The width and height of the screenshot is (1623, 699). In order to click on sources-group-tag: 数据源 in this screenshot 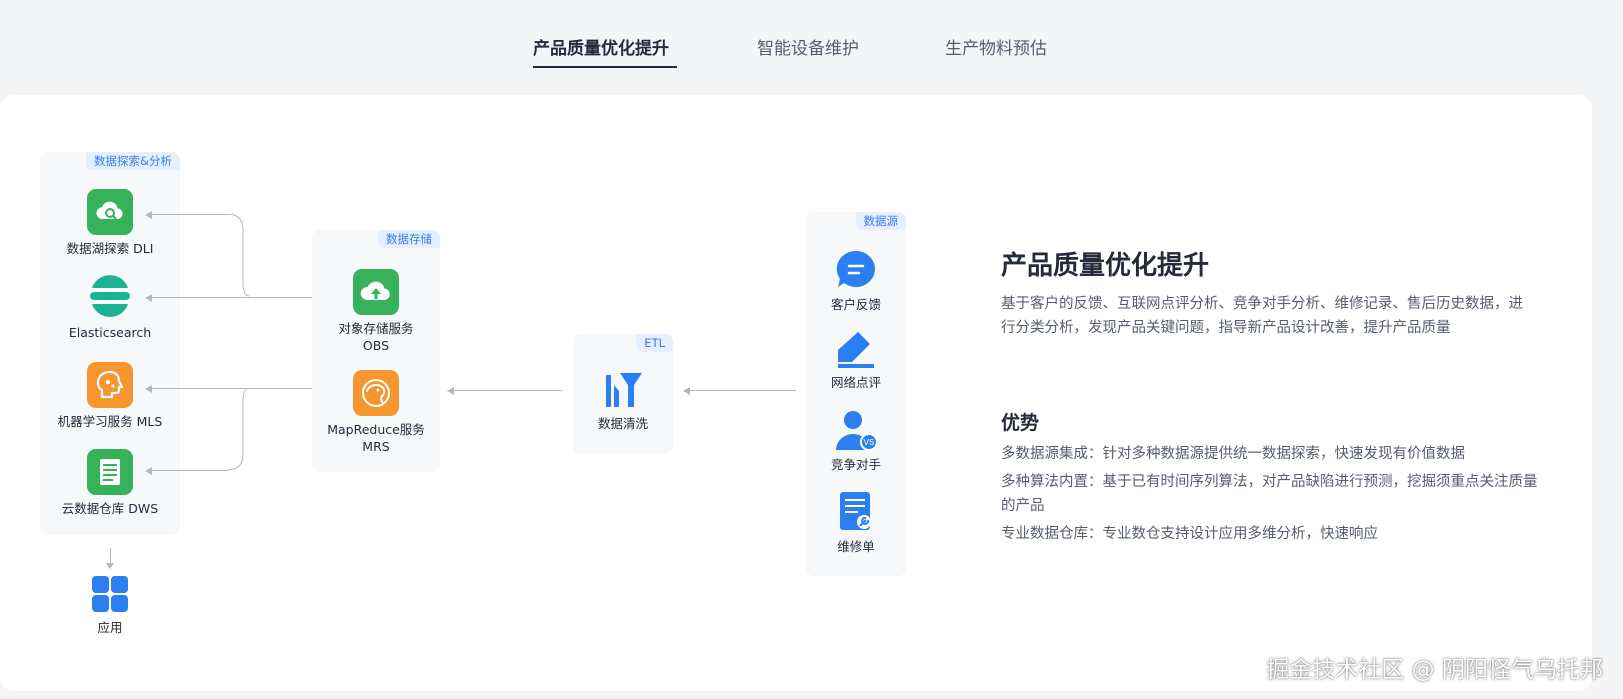, I will do `click(880, 221)`.